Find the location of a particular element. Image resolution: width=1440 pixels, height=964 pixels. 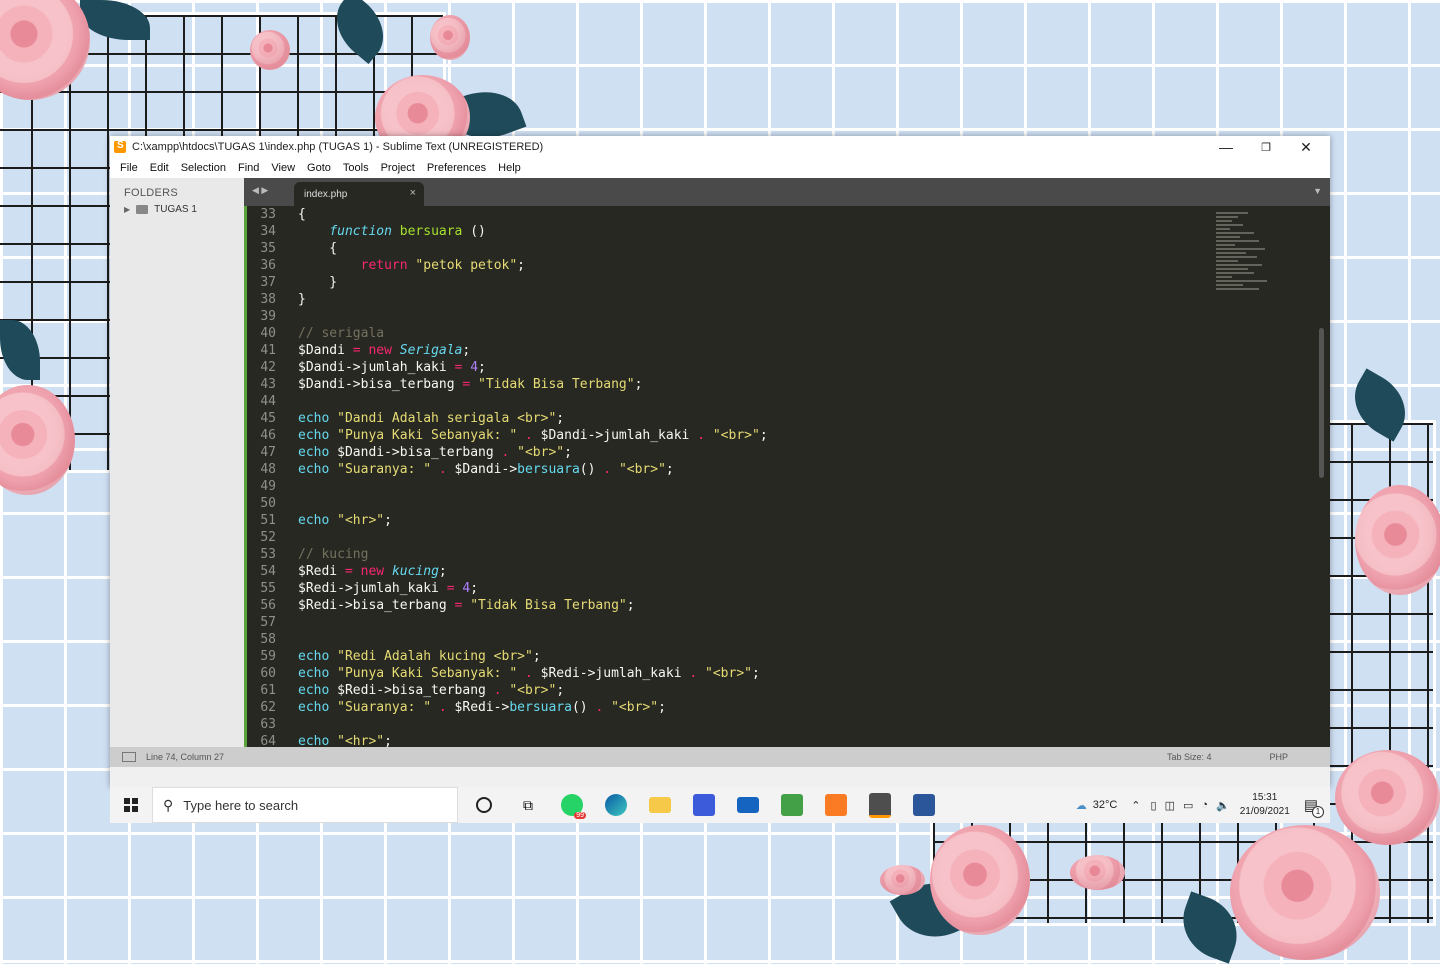

code-line: 53 // kucing is located at coordinates (779, 554).